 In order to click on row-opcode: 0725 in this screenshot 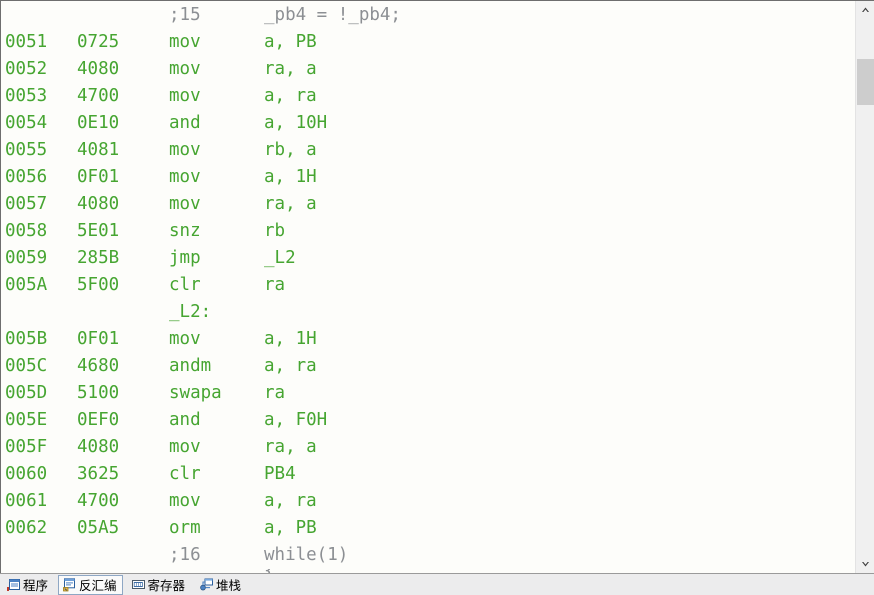, I will do `click(98, 42)`.